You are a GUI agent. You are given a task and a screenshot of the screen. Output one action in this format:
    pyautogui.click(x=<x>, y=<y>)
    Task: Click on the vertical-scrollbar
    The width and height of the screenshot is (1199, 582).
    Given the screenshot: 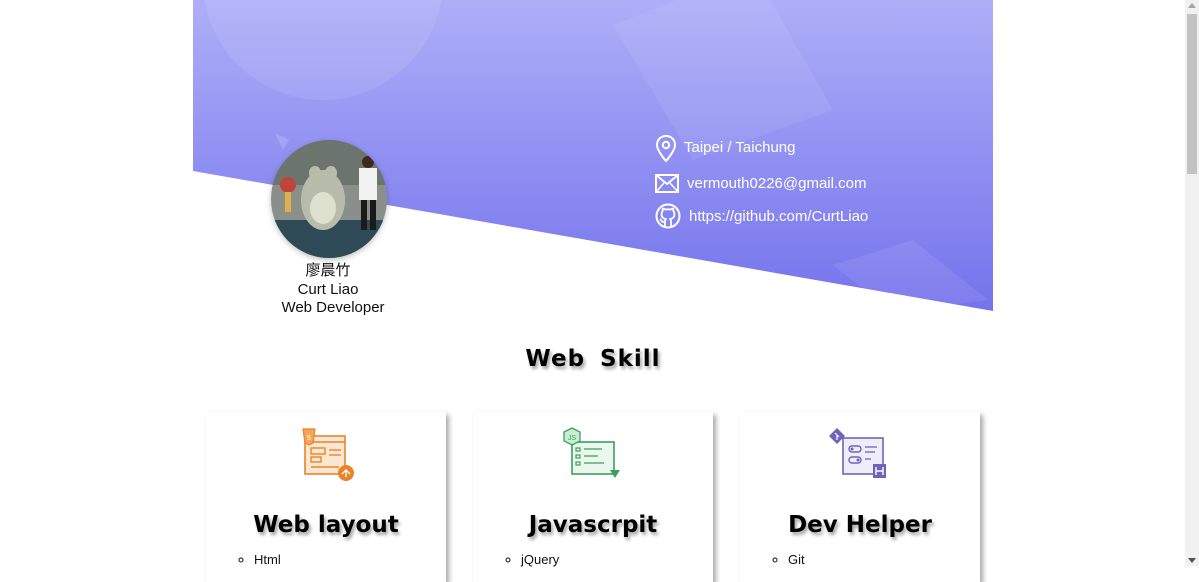 What is the action you would take?
    pyautogui.click(x=1192, y=283)
    